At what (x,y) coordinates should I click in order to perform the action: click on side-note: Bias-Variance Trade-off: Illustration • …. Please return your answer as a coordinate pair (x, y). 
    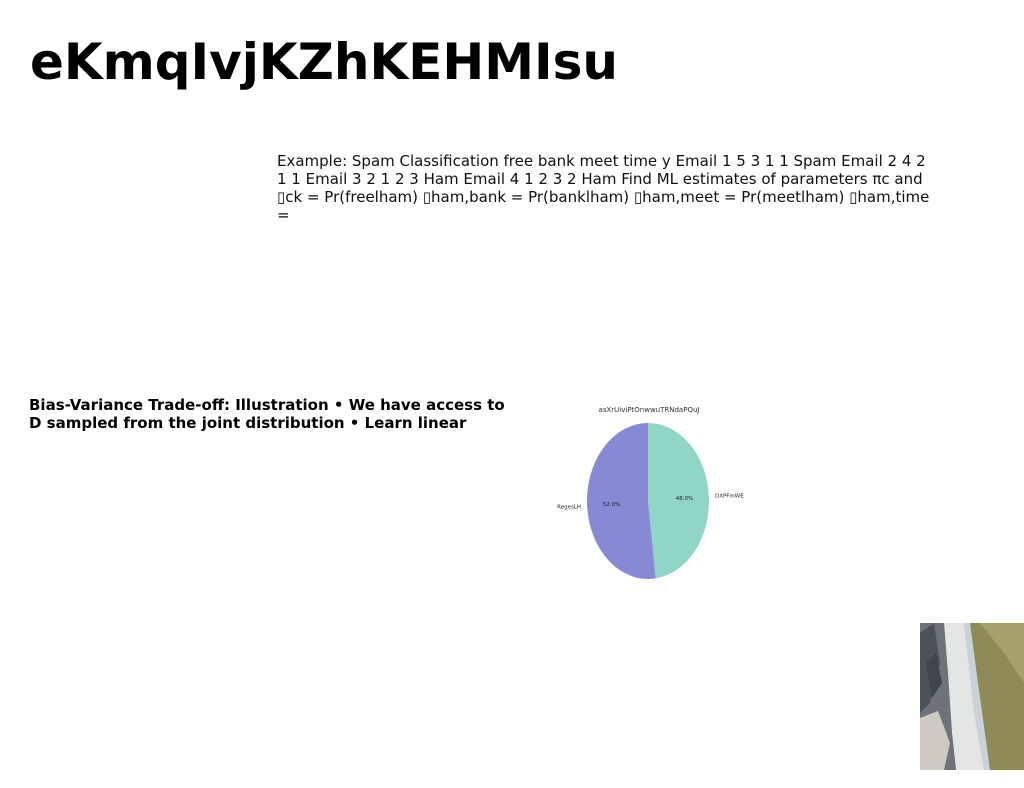
    Looking at the image, I should click on (267, 414).